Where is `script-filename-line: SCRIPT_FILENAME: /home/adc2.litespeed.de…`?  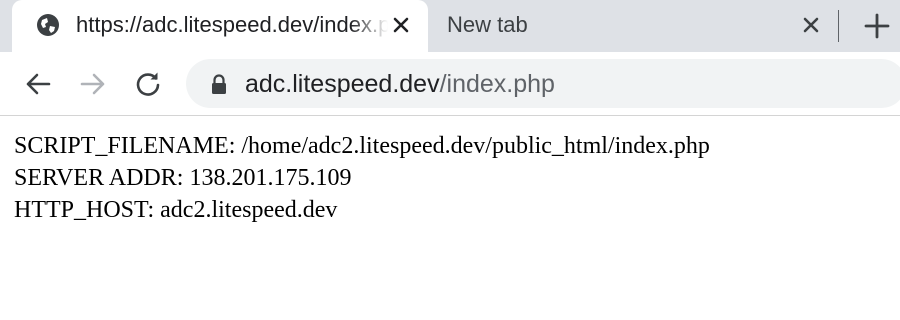
script-filename-line: SCRIPT_FILENAME: /home/adc2.litespeed.de… is located at coordinates (362, 146).